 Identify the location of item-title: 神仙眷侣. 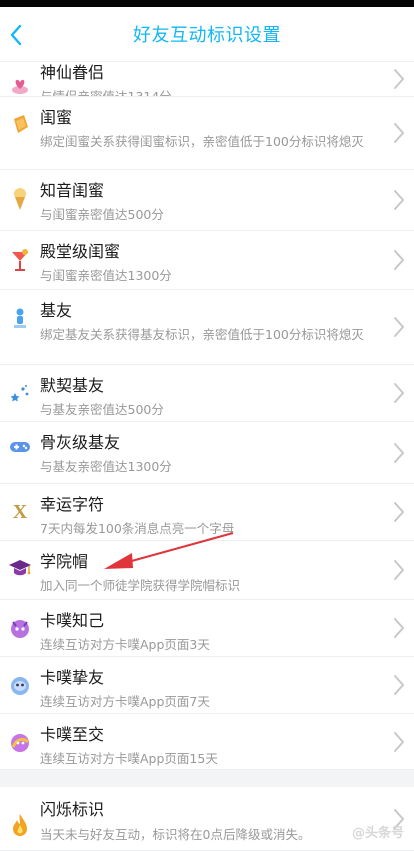
(72, 72).